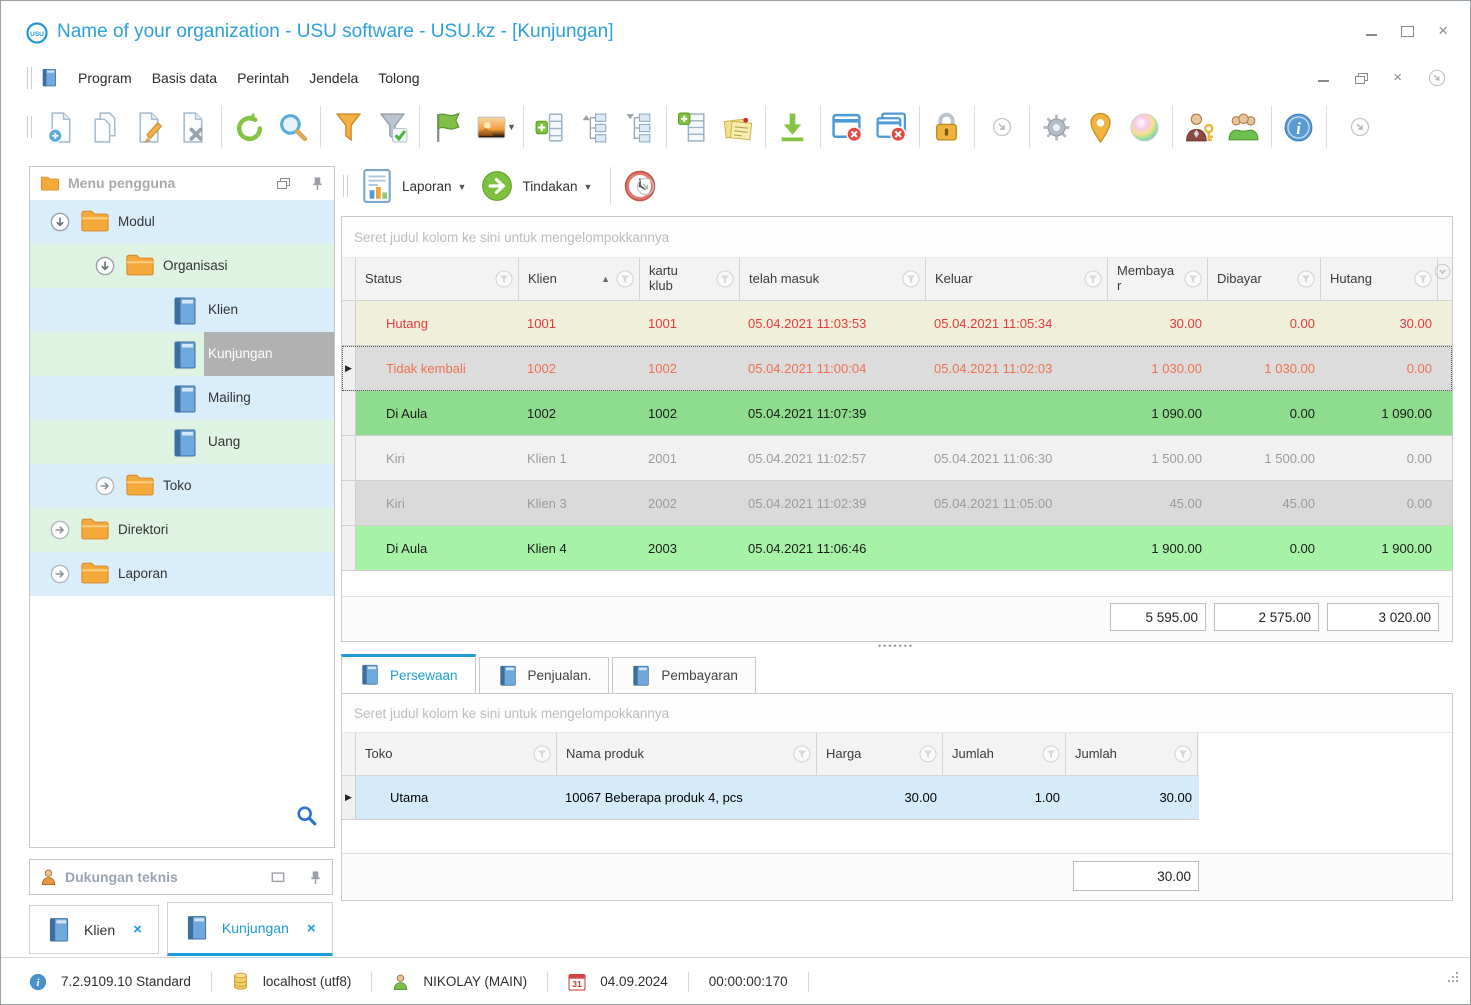 The height and width of the screenshot is (1005, 1471). Describe the element at coordinates (182, 442) in the screenshot. I see `sidebar-item-uang: Uang` at that location.